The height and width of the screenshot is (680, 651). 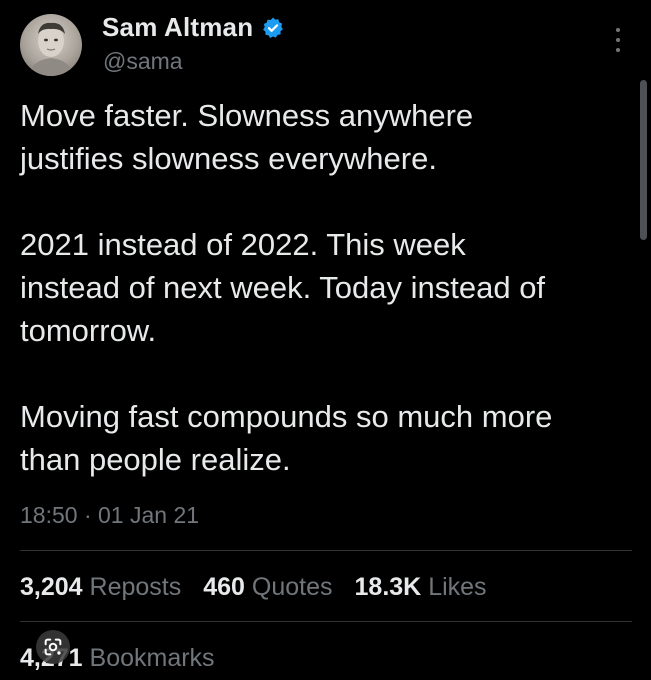 I want to click on engagement-stats: 3,204 Reposts 460 Quotes 18.3K Likes, so click(x=253, y=587).